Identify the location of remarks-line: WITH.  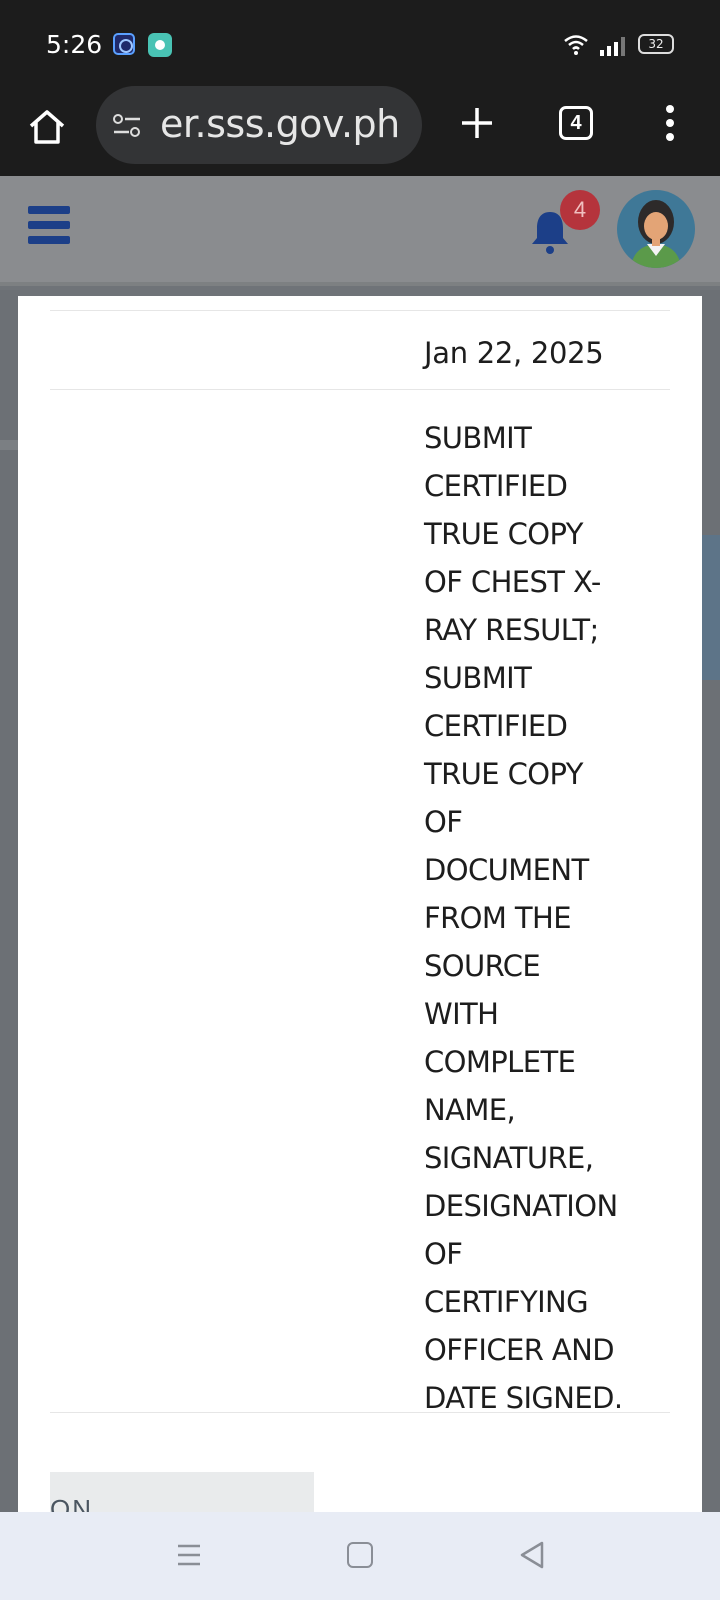
(461, 1014).